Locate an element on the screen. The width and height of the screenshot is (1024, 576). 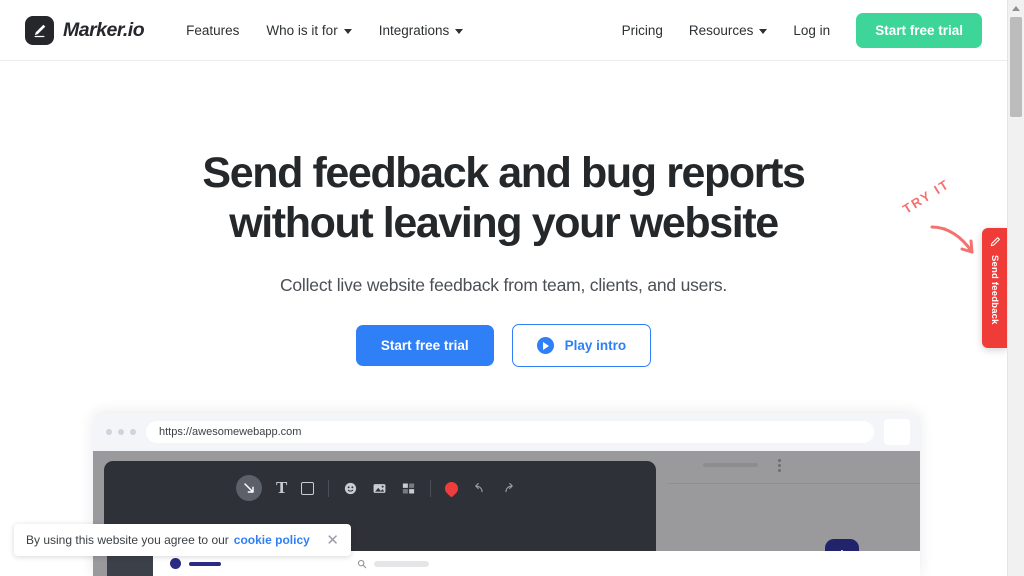
nav-item-log-in: Log in is located at coordinates (811, 30).